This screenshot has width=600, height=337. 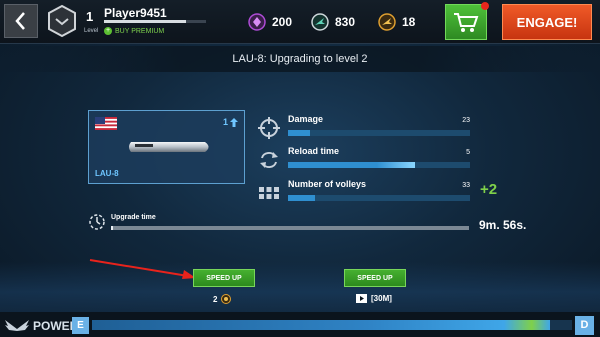 What do you see at coordinates (485, 6) in the screenshot?
I see `notification-dot` at bounding box center [485, 6].